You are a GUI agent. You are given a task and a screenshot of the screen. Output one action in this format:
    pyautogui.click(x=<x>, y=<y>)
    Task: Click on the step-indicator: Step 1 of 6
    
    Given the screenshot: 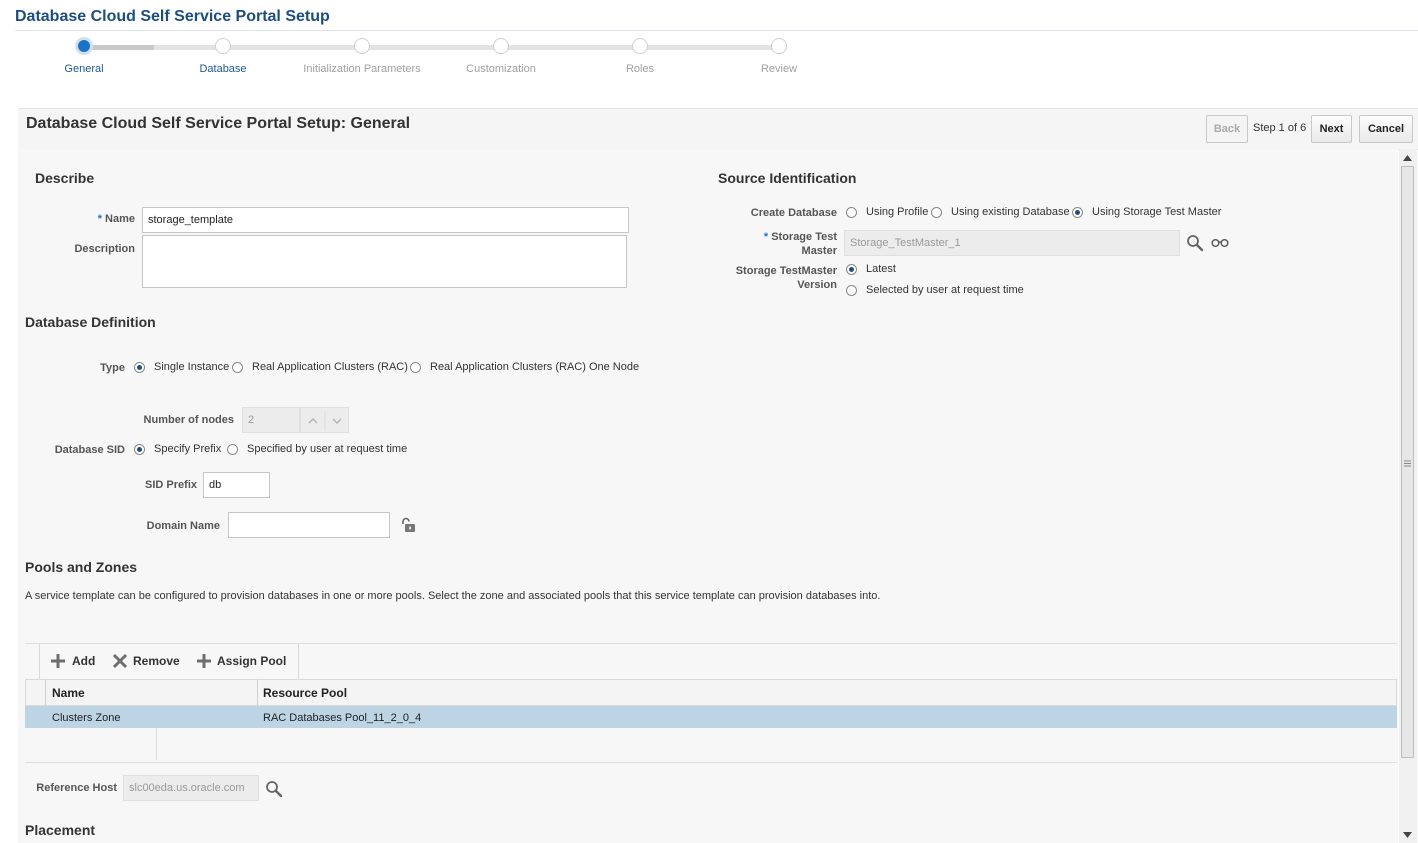 What is the action you would take?
    pyautogui.click(x=1280, y=128)
    